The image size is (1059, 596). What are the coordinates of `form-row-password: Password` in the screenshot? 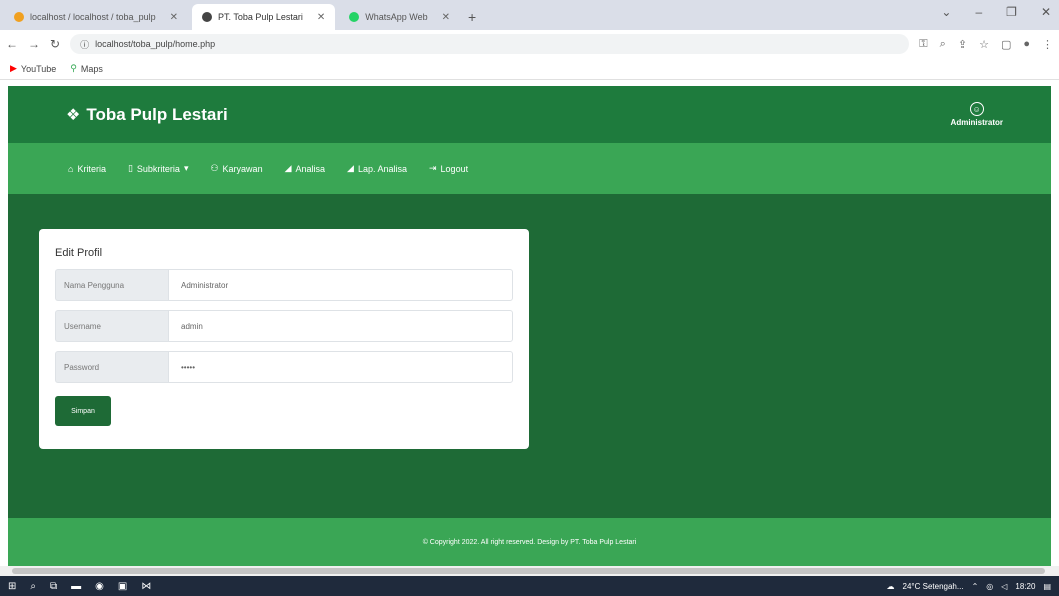 It's located at (284, 367).